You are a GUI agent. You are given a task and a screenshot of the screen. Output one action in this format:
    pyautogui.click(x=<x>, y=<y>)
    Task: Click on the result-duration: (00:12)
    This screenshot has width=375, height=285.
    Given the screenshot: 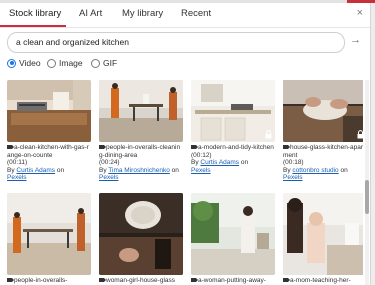 What is the action you would take?
    pyautogui.click(x=201, y=155)
    